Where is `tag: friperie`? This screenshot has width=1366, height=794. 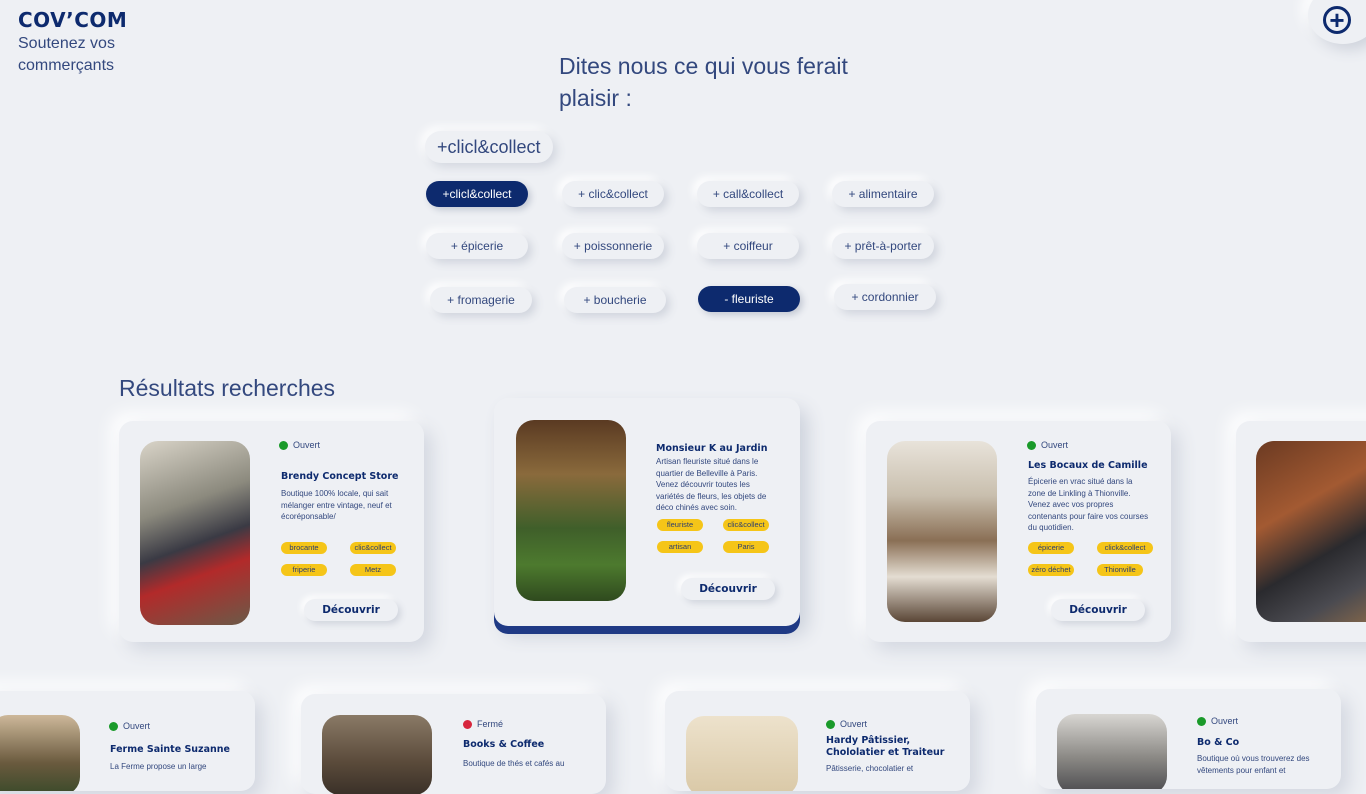 tag: friperie is located at coordinates (304, 570).